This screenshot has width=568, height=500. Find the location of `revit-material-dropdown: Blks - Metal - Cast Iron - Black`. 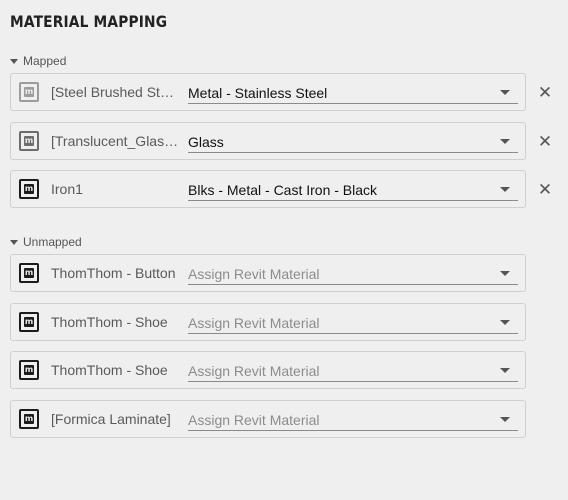

revit-material-dropdown: Blks - Metal - Cast Iron - Black is located at coordinates (353, 191).